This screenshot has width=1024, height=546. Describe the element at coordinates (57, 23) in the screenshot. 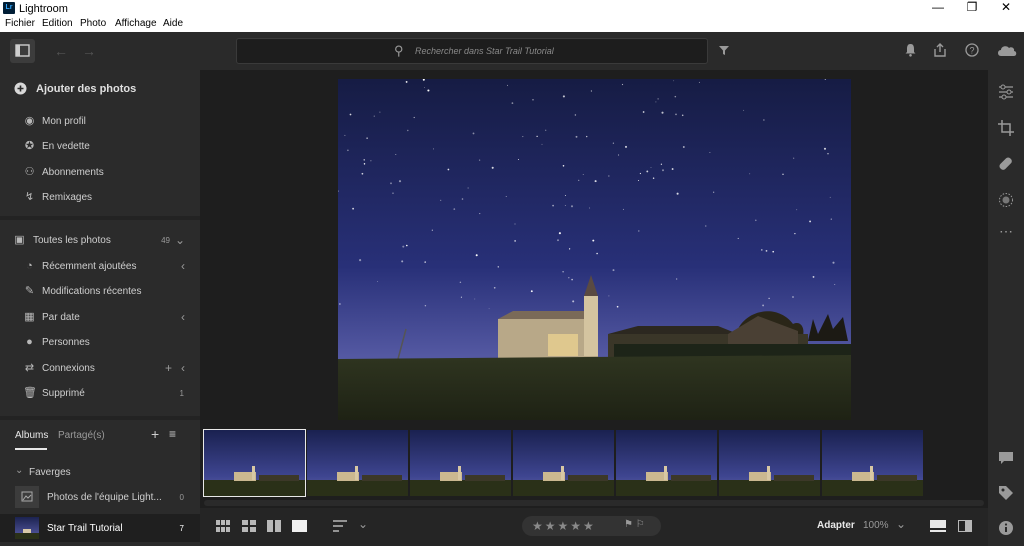

I see `menu-edition: Edition` at that location.